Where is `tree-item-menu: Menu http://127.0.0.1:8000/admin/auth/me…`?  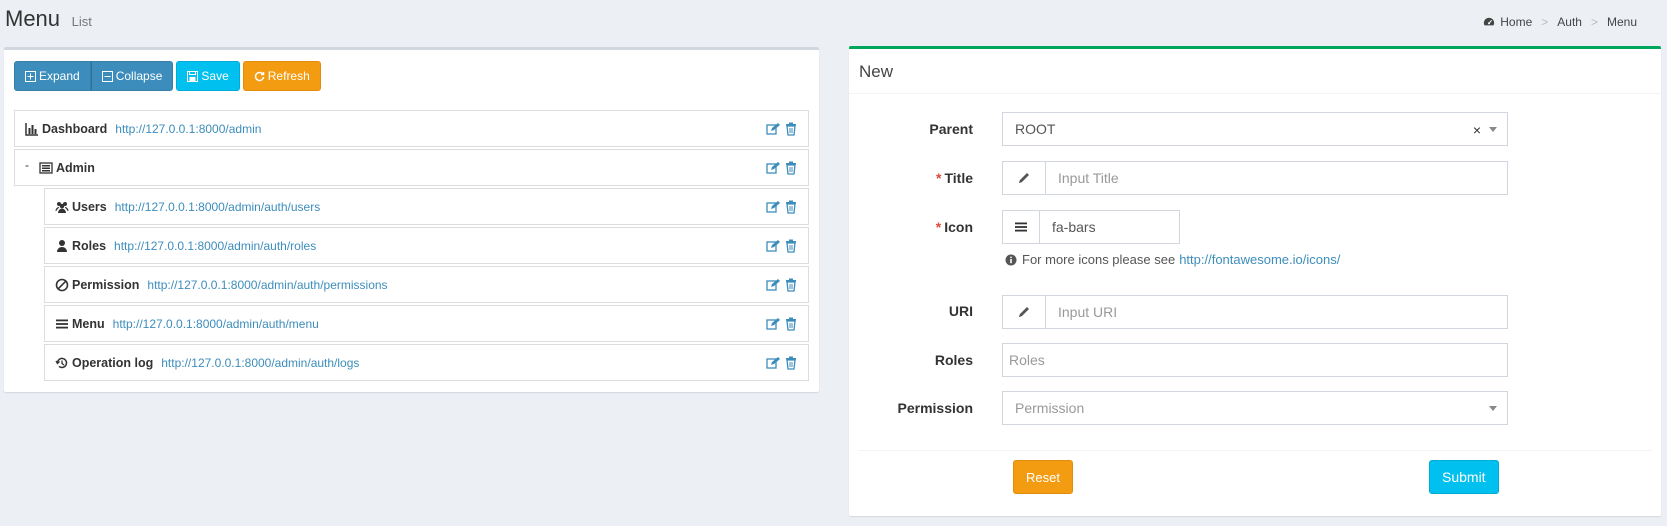 tree-item-menu: Menu http://127.0.0.1:8000/admin/auth/me… is located at coordinates (426, 323).